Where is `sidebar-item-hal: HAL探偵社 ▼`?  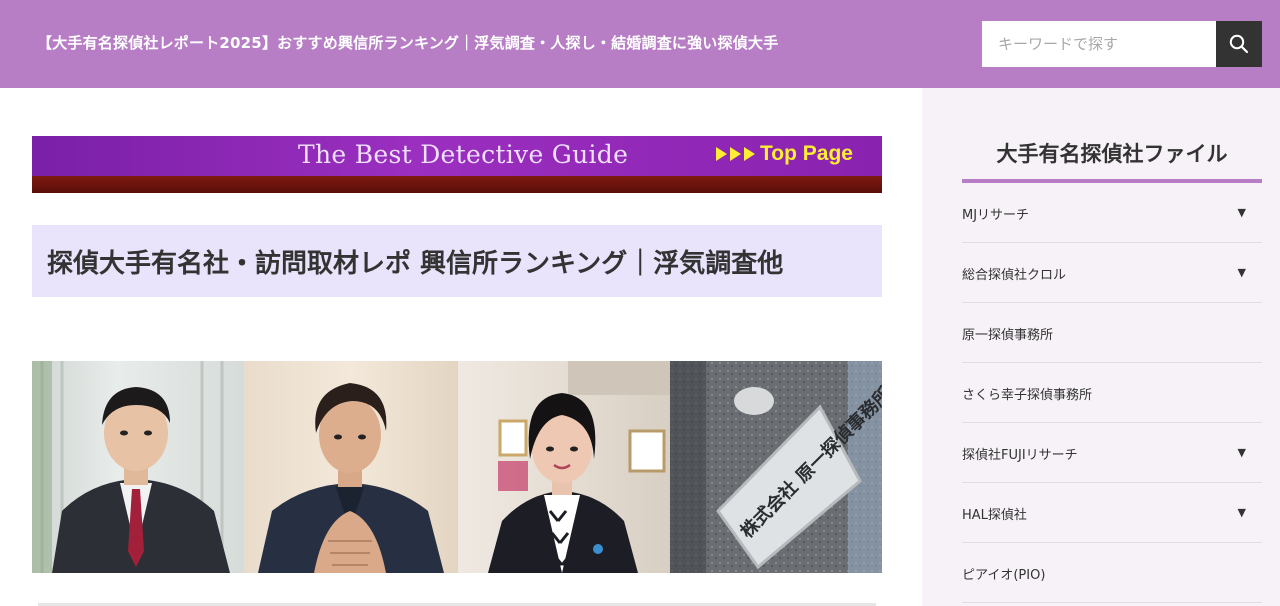 sidebar-item-hal: HAL探偵社 ▼ is located at coordinates (1112, 513).